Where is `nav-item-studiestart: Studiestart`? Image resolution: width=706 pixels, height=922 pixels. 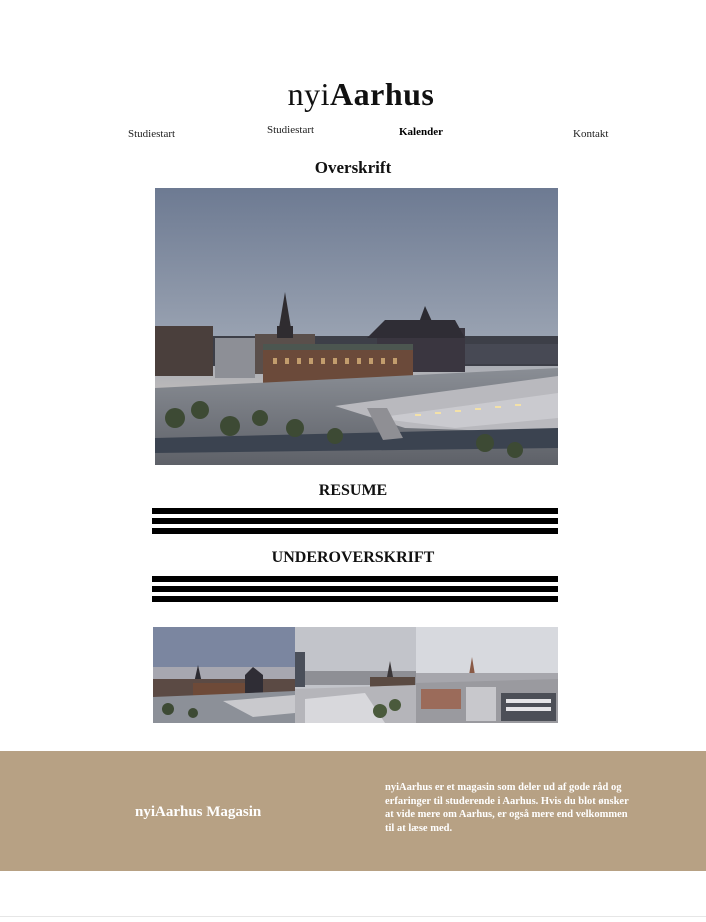
nav-item-studiestart: Studiestart is located at coordinates (151, 134).